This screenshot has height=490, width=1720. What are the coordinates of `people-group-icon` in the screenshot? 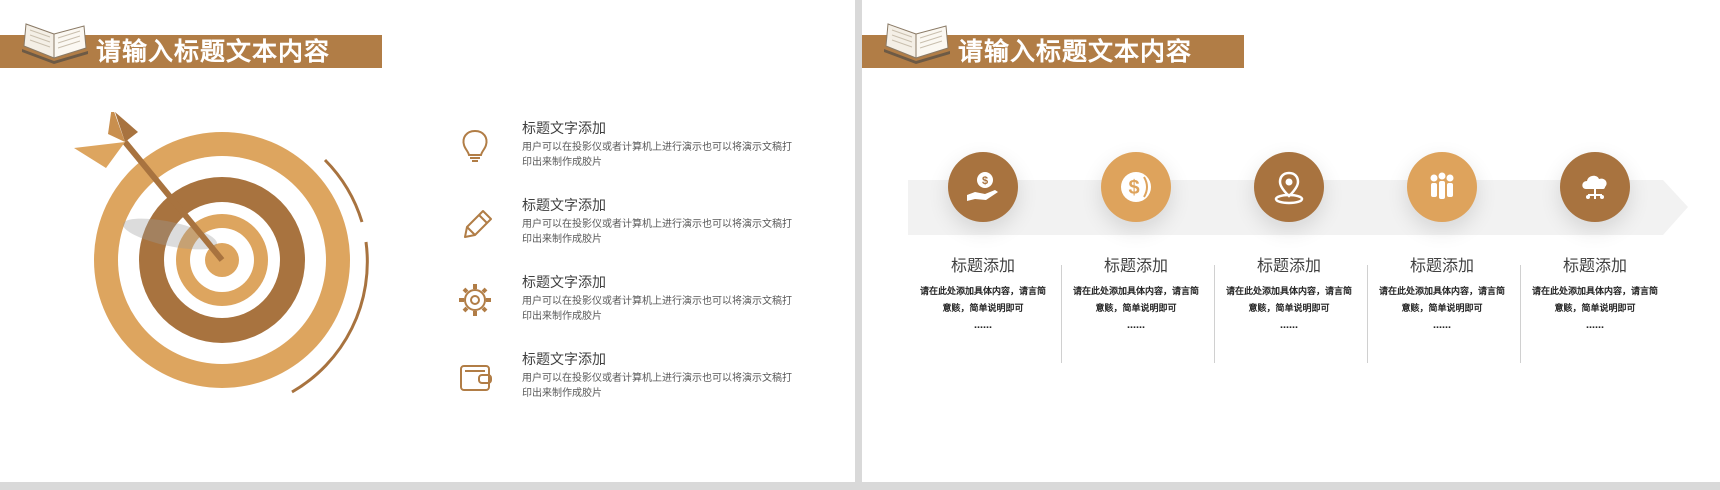 It's located at (1442, 185).